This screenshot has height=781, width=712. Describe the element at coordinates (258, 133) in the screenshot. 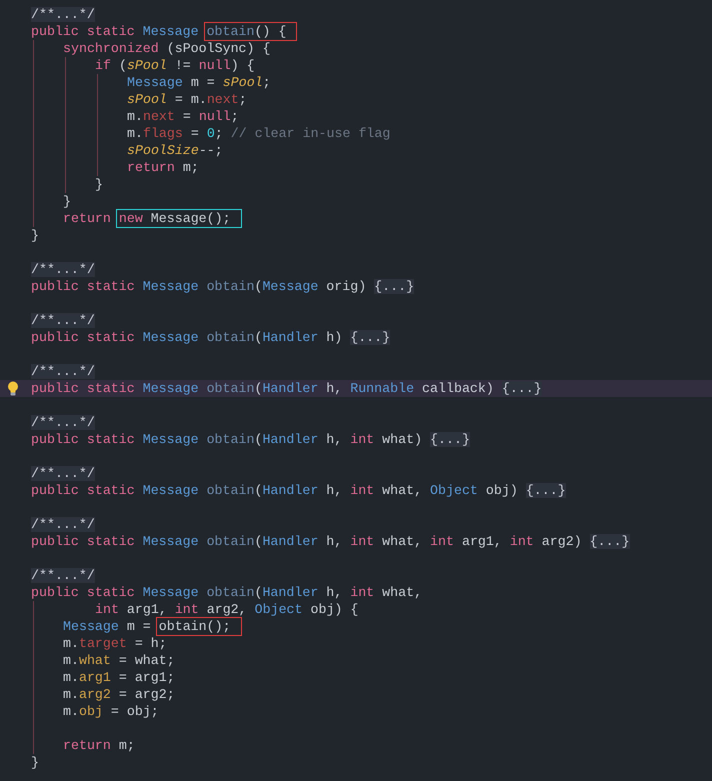

I see `code-line: m.flags = 0; // clear in-use flag` at that location.